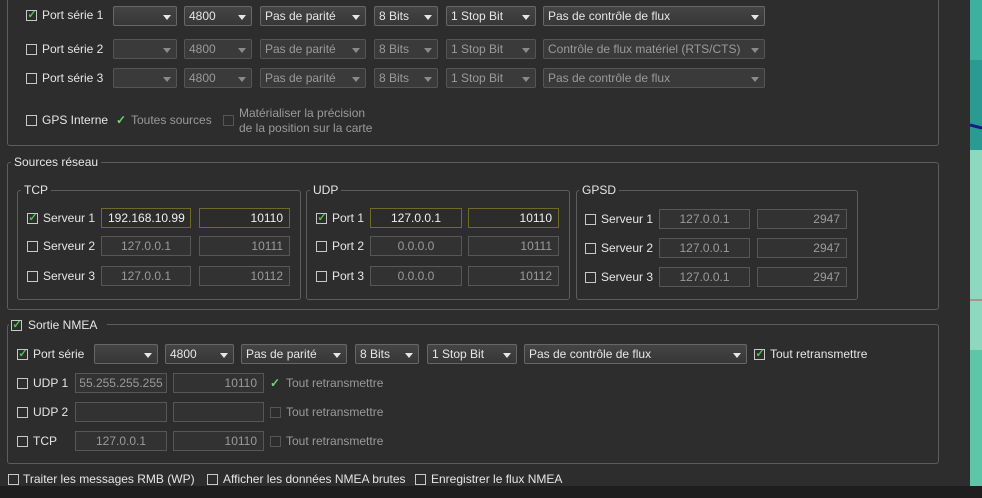  Describe the element at coordinates (491, 78) in the screenshot. I see `serial-port-3-stop-select: 1 Stop Bit` at that location.